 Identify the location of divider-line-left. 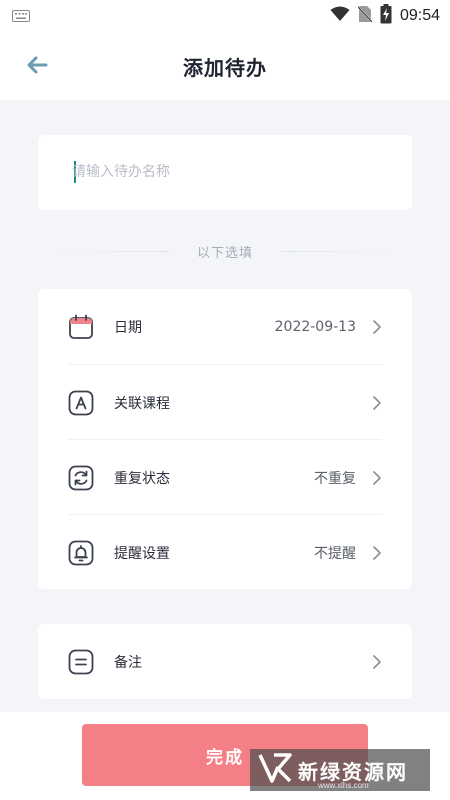
(114, 251).